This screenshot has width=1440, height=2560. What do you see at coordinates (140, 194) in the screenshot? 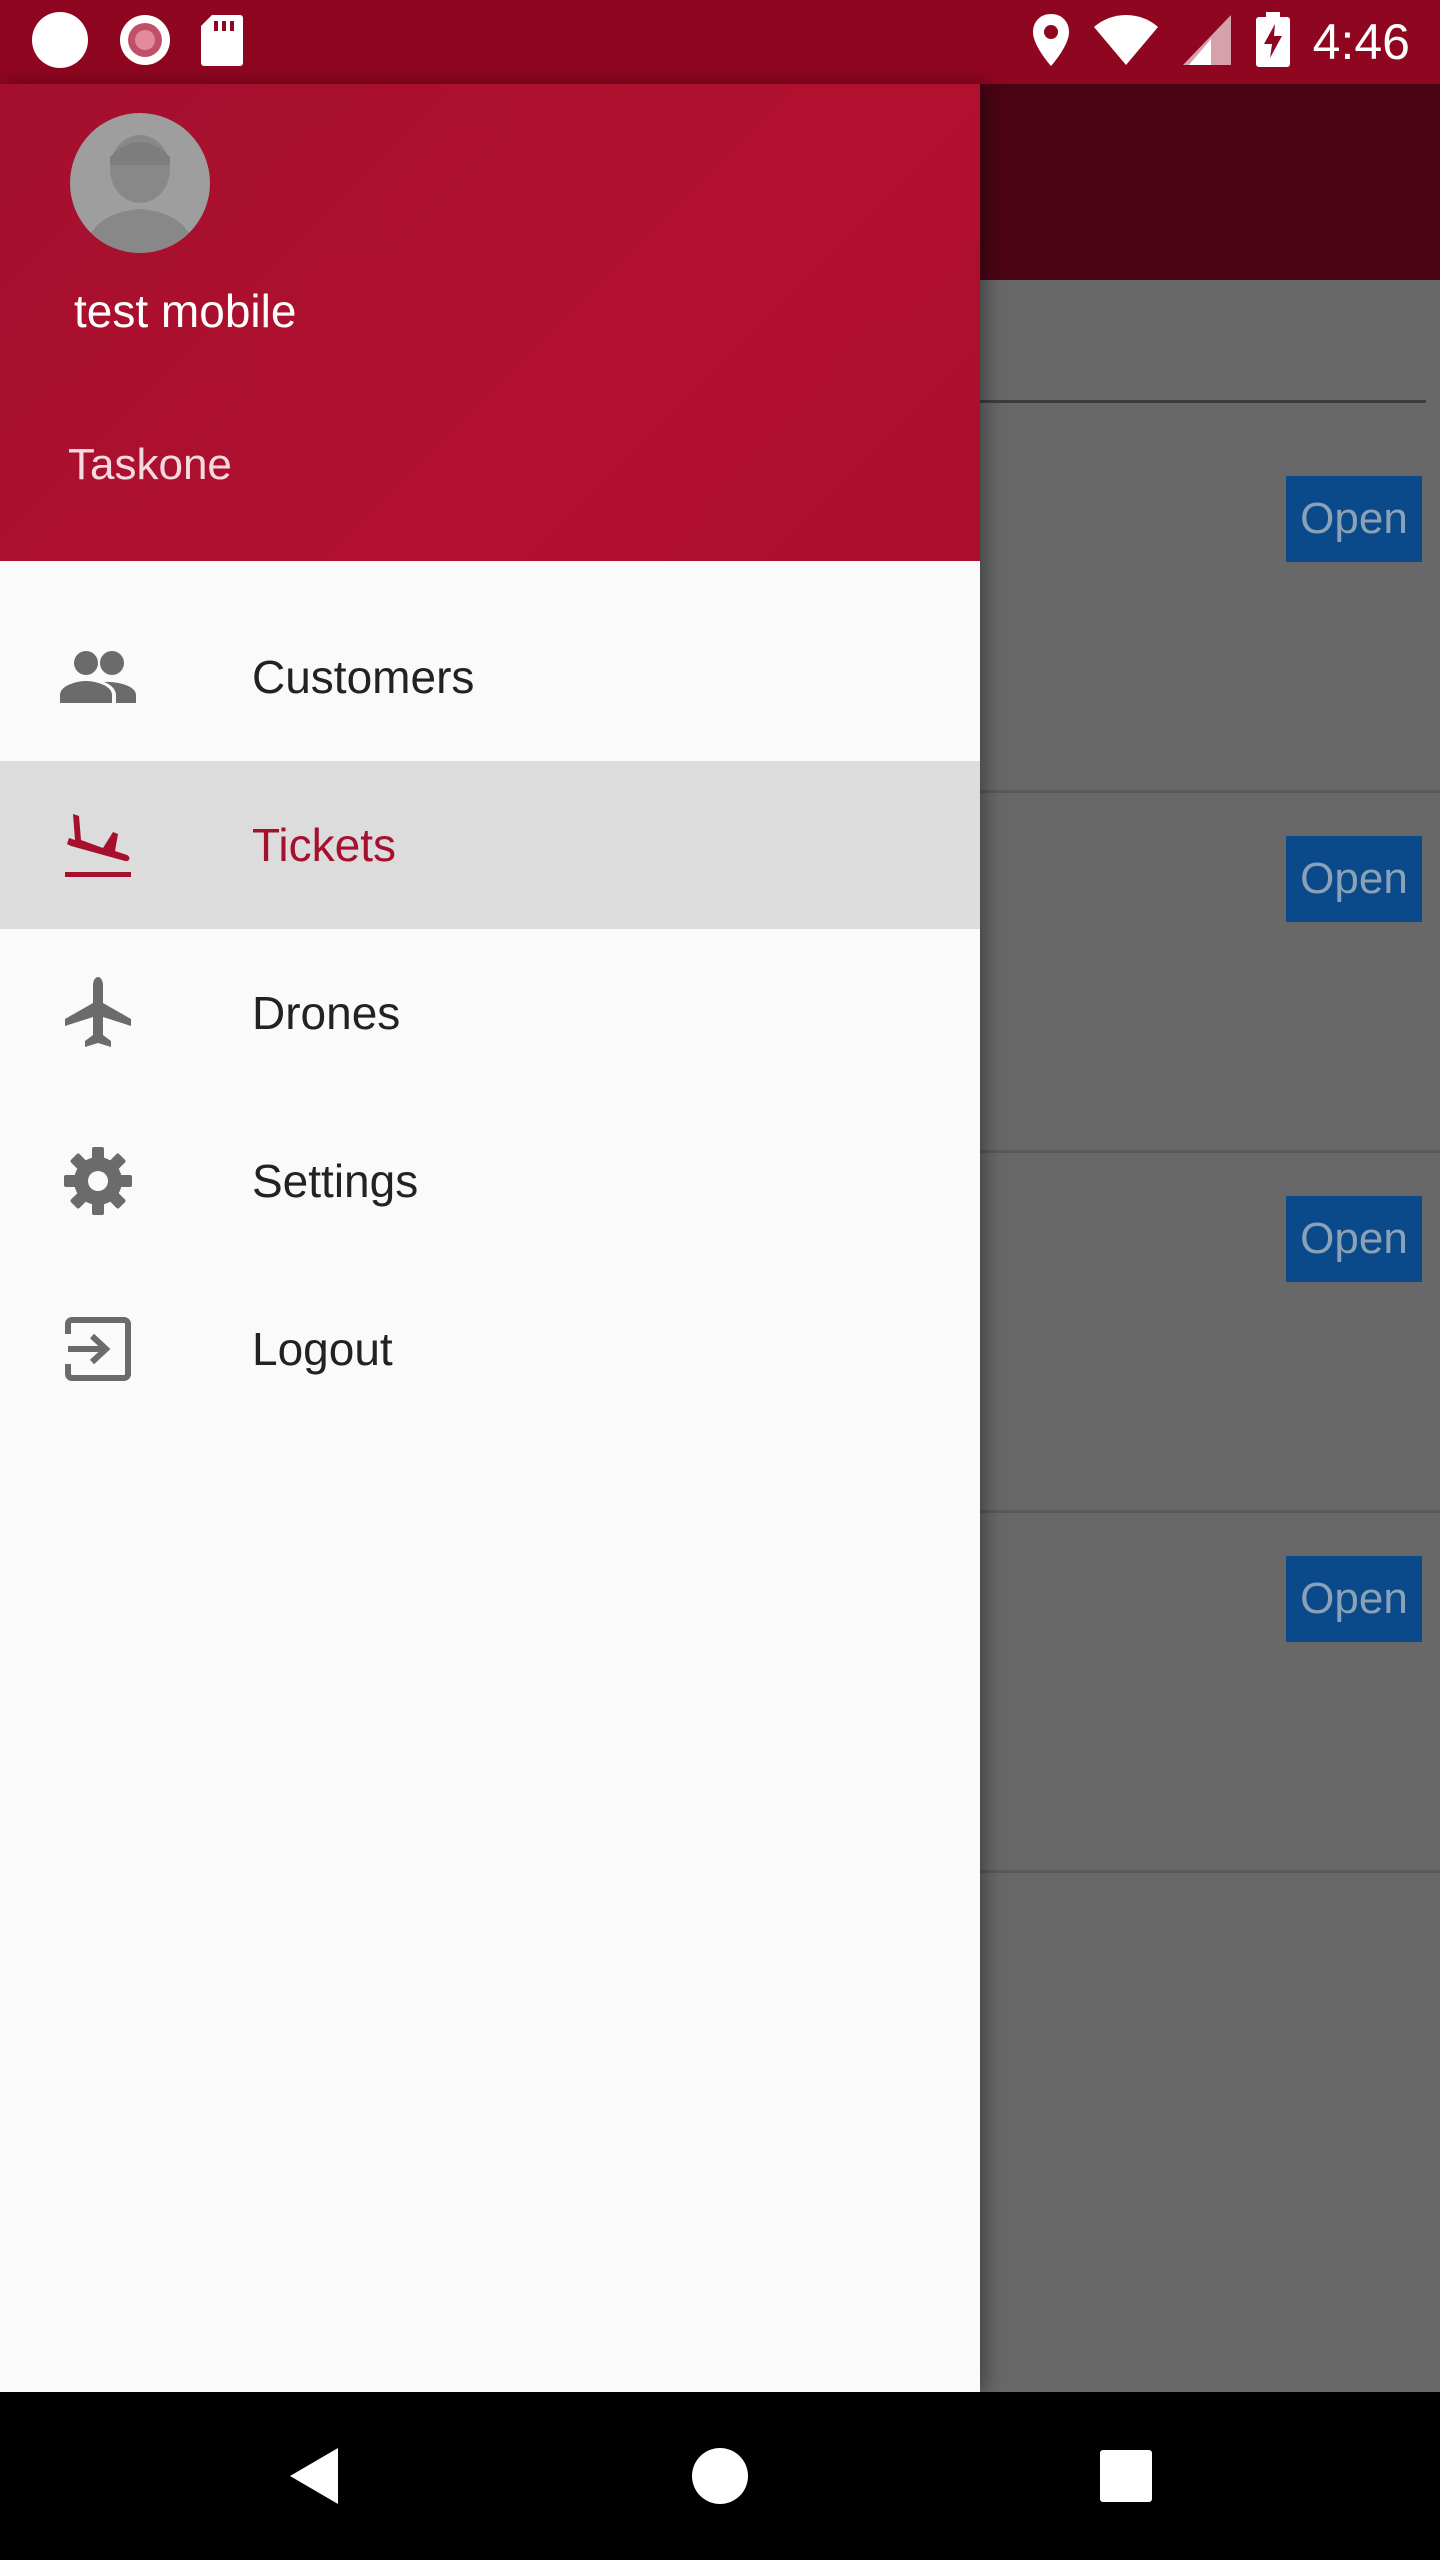
I see `user-silhouette-icon` at bounding box center [140, 194].